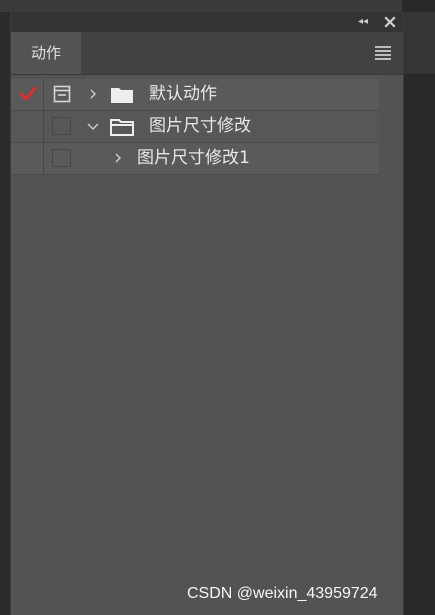 Image resolution: width=435 pixels, height=615 pixels. I want to click on check-icon, so click(28, 94).